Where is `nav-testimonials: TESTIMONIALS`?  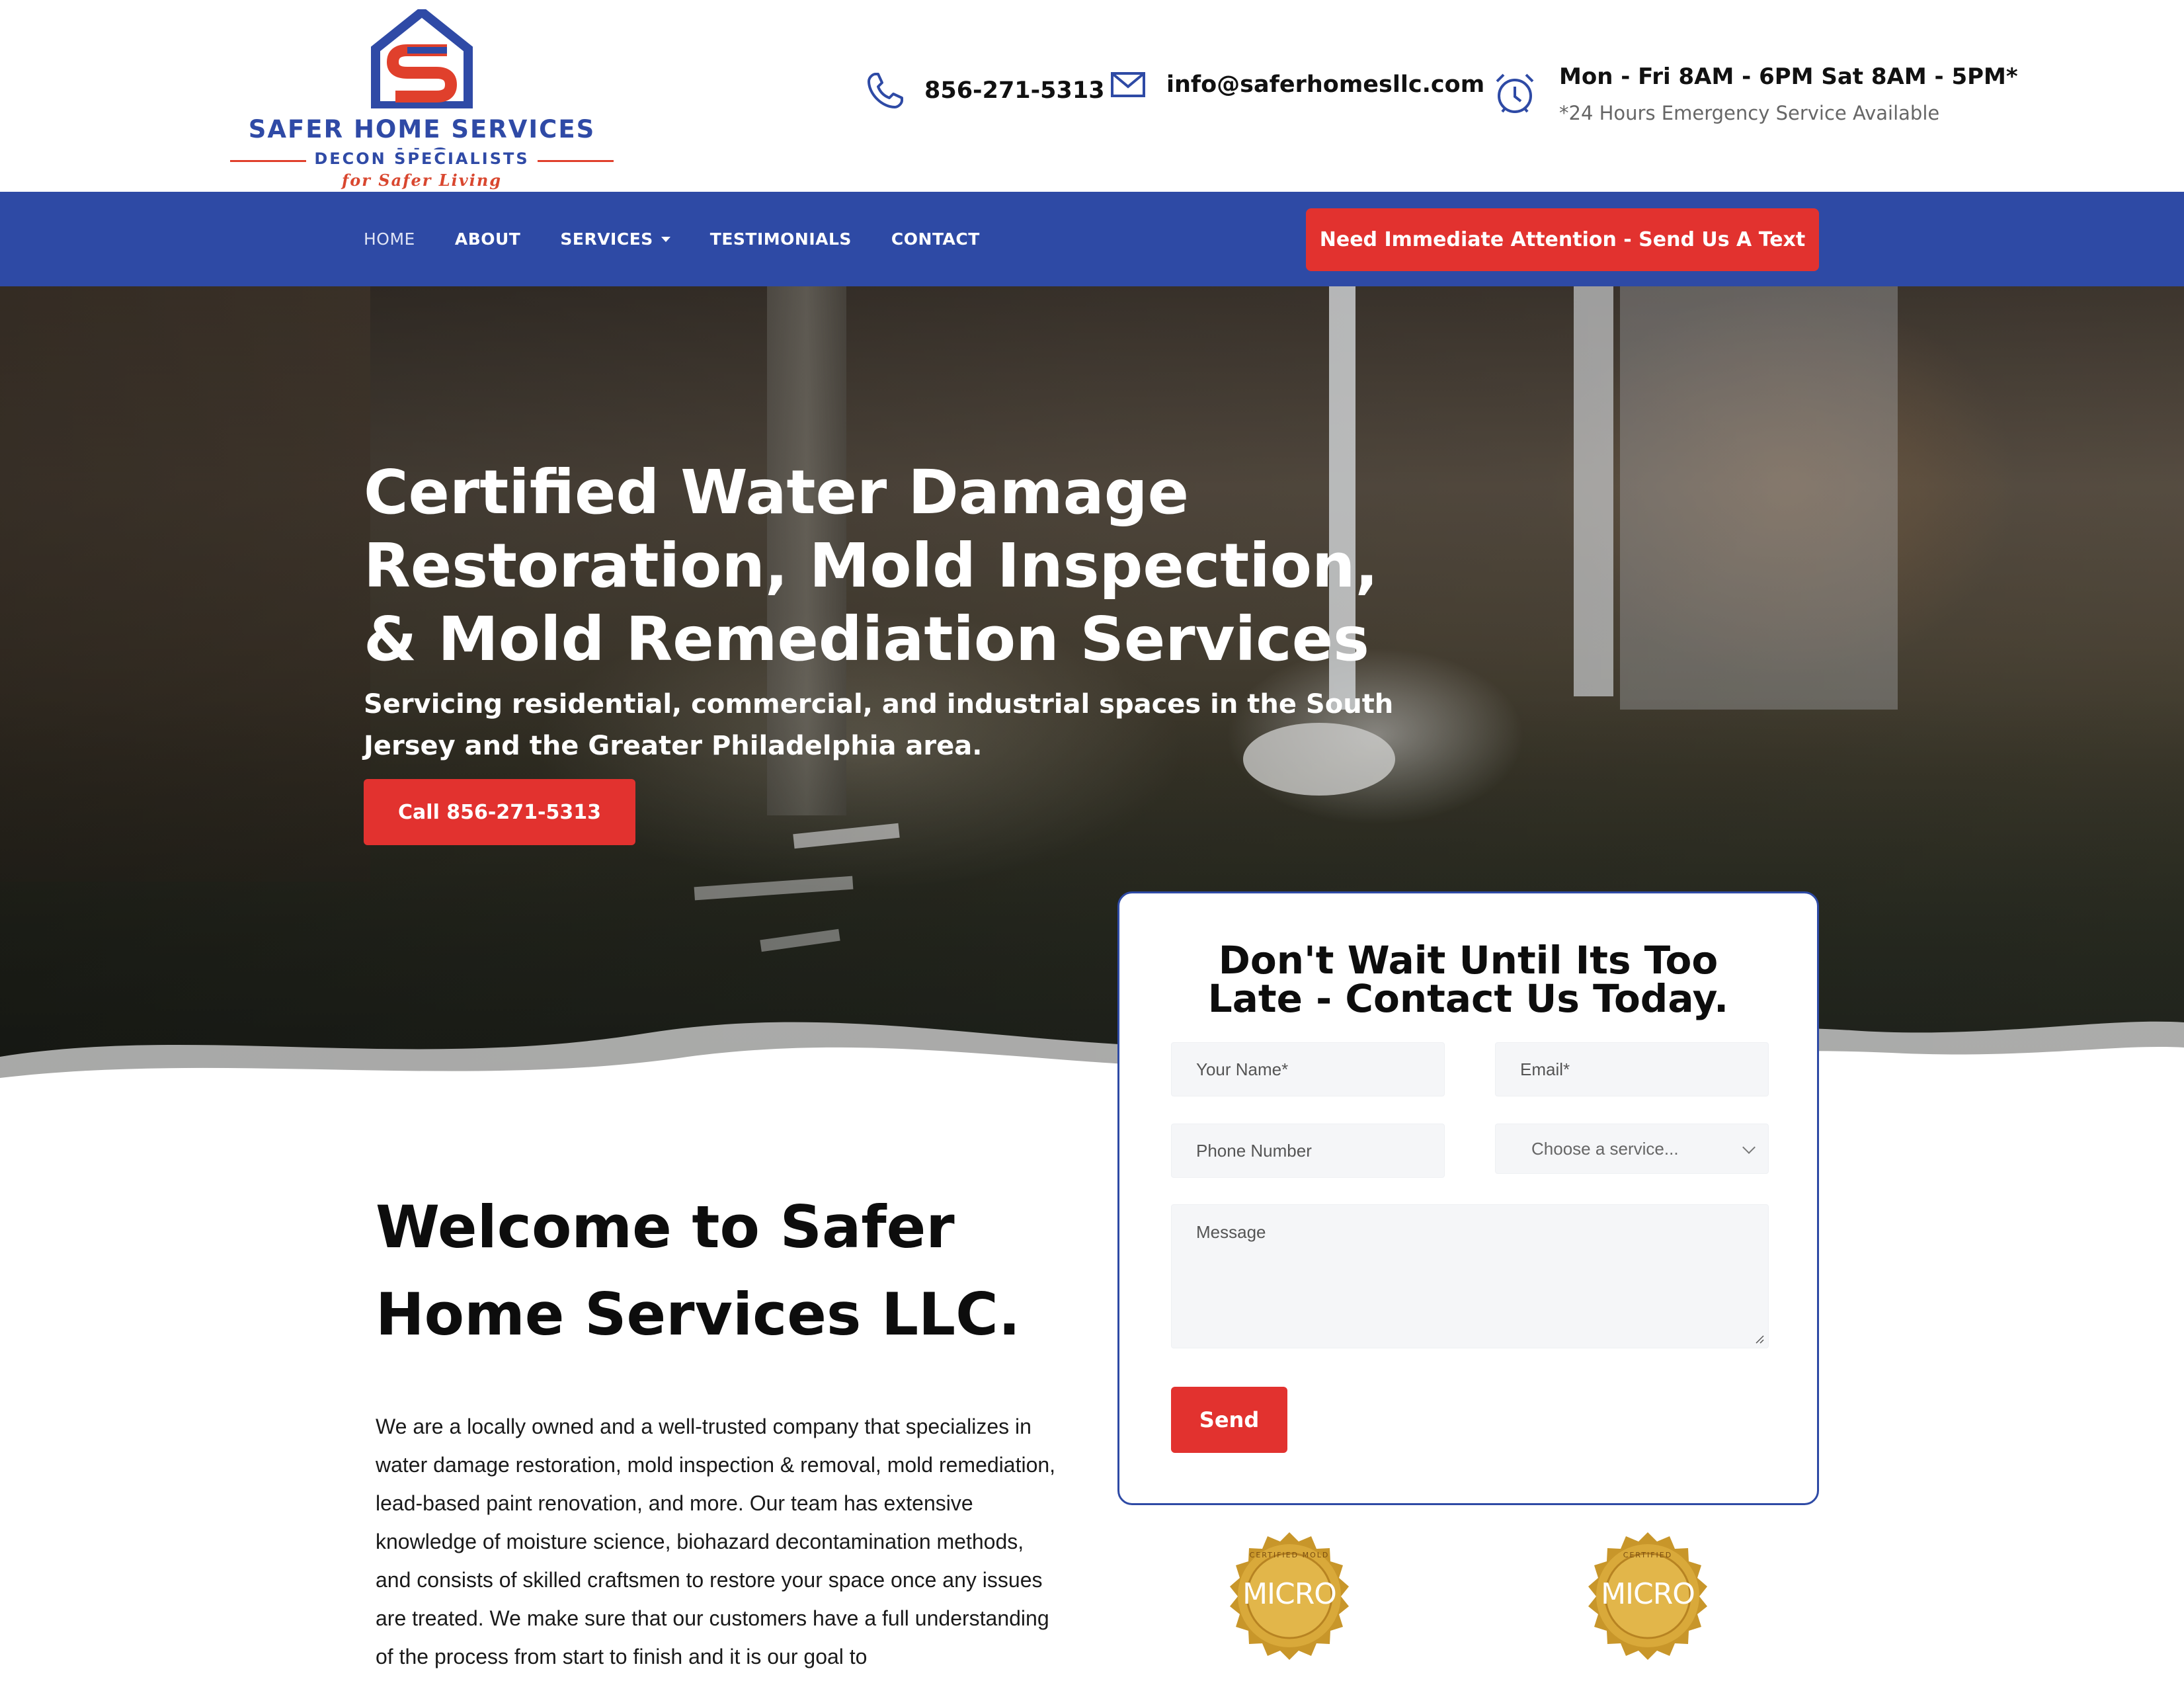 nav-testimonials: TESTIMONIALS is located at coordinates (781, 239).